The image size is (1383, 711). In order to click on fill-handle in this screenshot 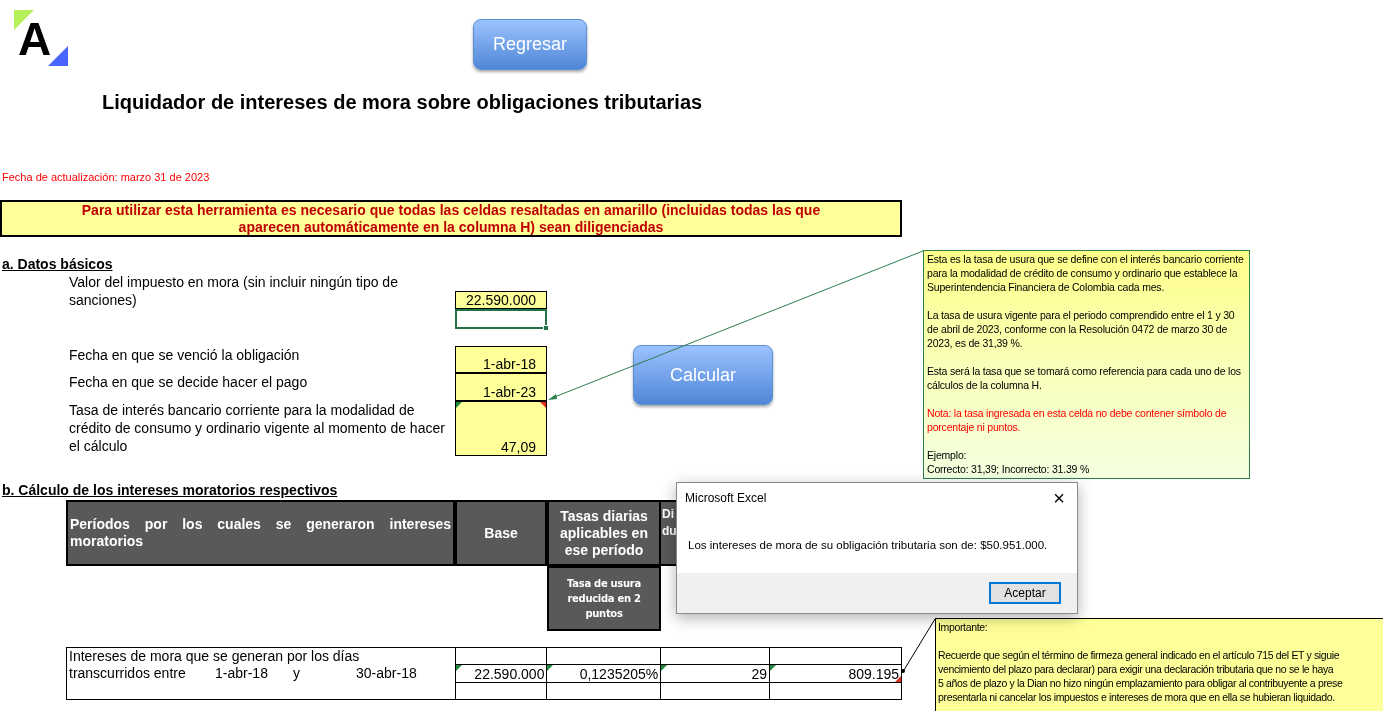, I will do `click(546, 328)`.